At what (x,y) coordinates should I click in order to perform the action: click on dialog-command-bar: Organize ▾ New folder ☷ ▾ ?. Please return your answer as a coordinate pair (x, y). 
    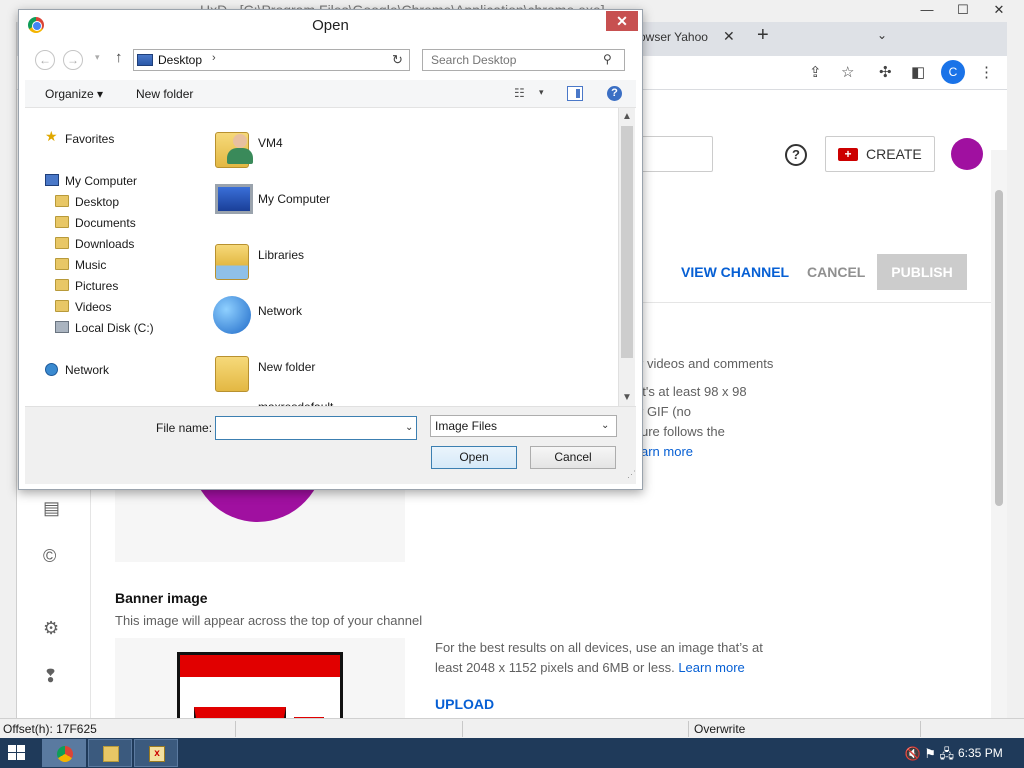
    Looking at the image, I should click on (330, 94).